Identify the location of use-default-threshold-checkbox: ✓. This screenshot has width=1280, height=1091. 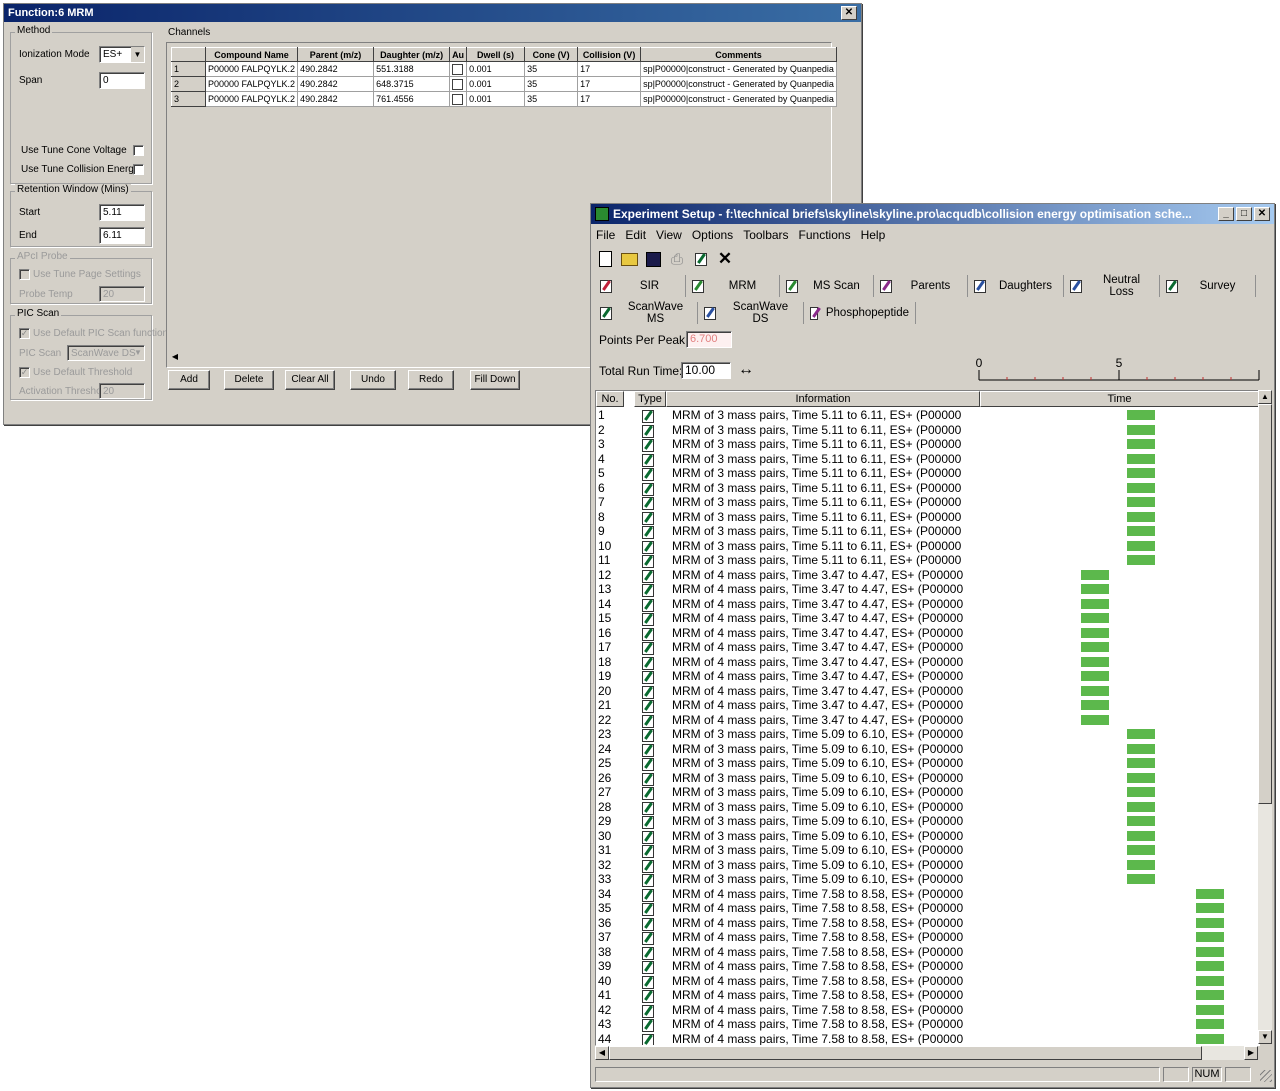
(24, 372).